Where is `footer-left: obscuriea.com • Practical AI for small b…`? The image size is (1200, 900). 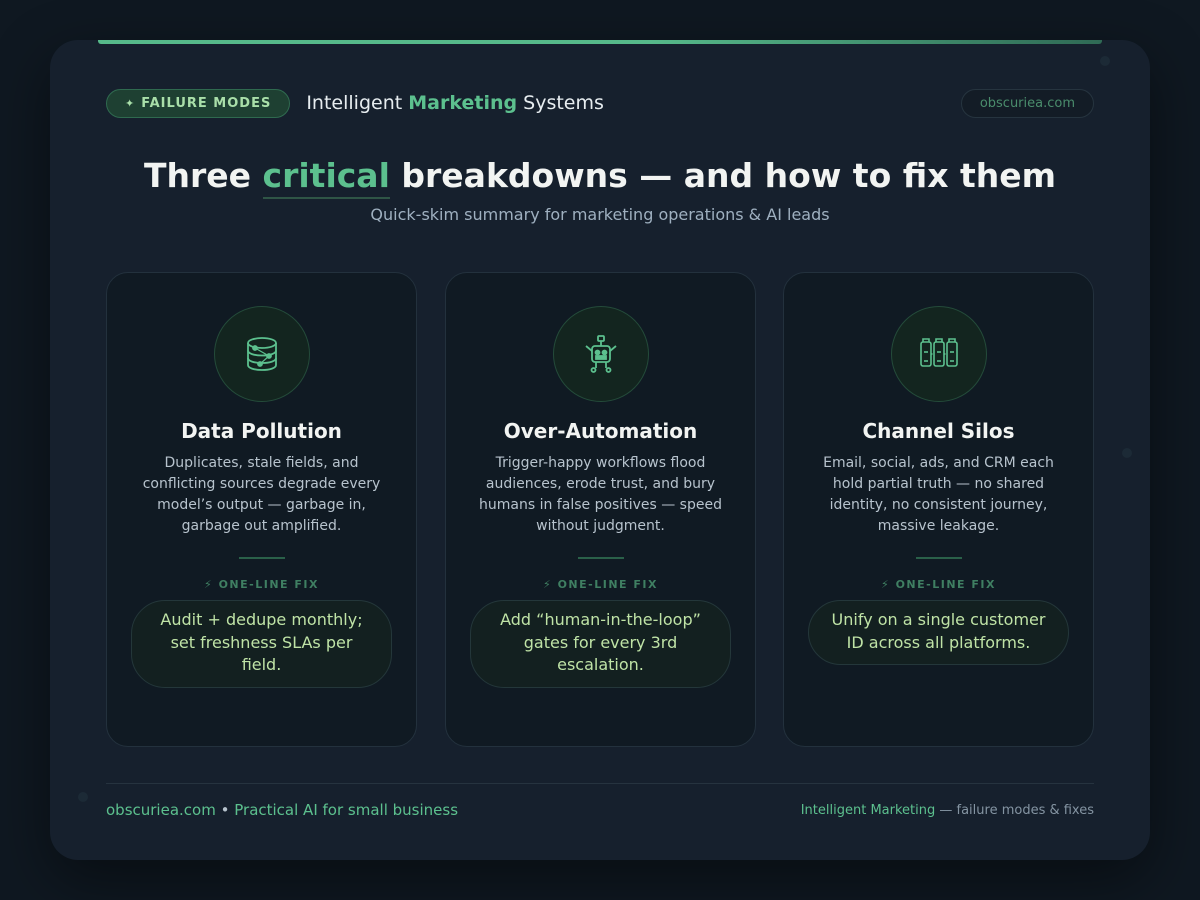 footer-left: obscuriea.com • Practical AI for small b… is located at coordinates (282, 810).